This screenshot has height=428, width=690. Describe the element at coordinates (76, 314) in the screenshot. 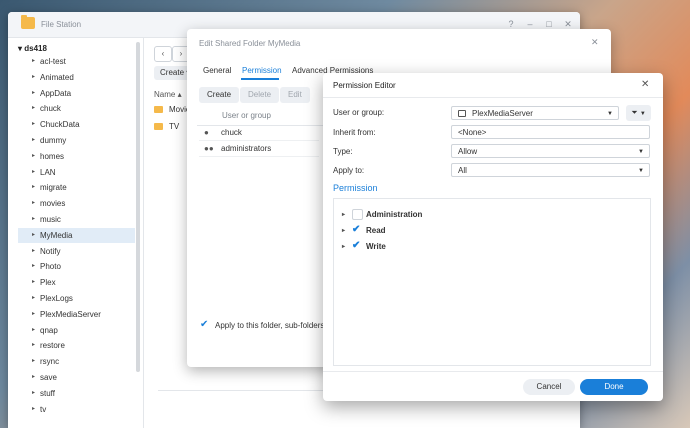

I see `sidebar-item-plexmediaserver: ▸ PlexMediaServer` at that location.